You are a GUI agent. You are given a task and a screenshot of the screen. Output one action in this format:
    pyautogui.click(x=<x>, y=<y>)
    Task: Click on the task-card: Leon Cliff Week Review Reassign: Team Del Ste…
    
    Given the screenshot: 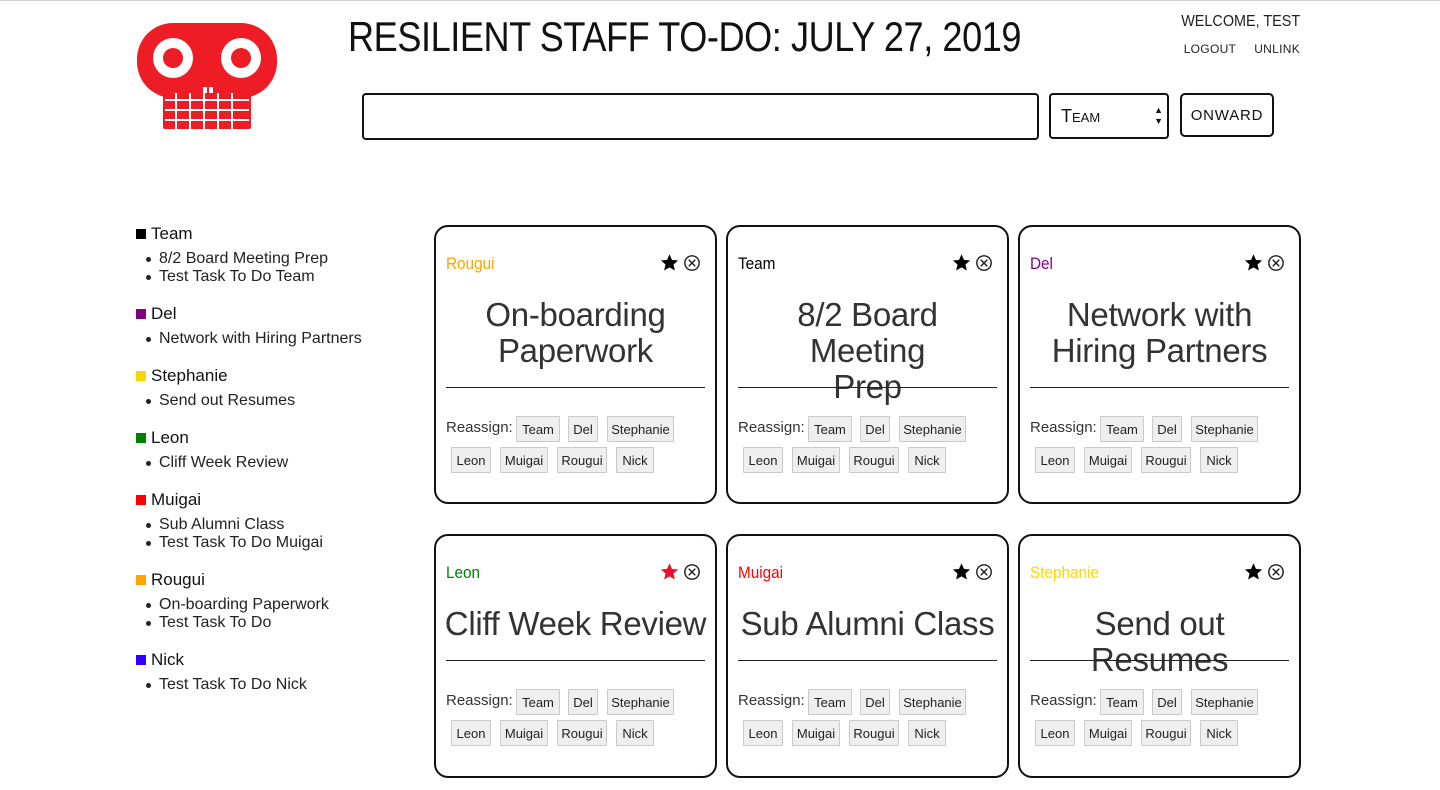 What is the action you would take?
    pyautogui.click(x=575, y=656)
    